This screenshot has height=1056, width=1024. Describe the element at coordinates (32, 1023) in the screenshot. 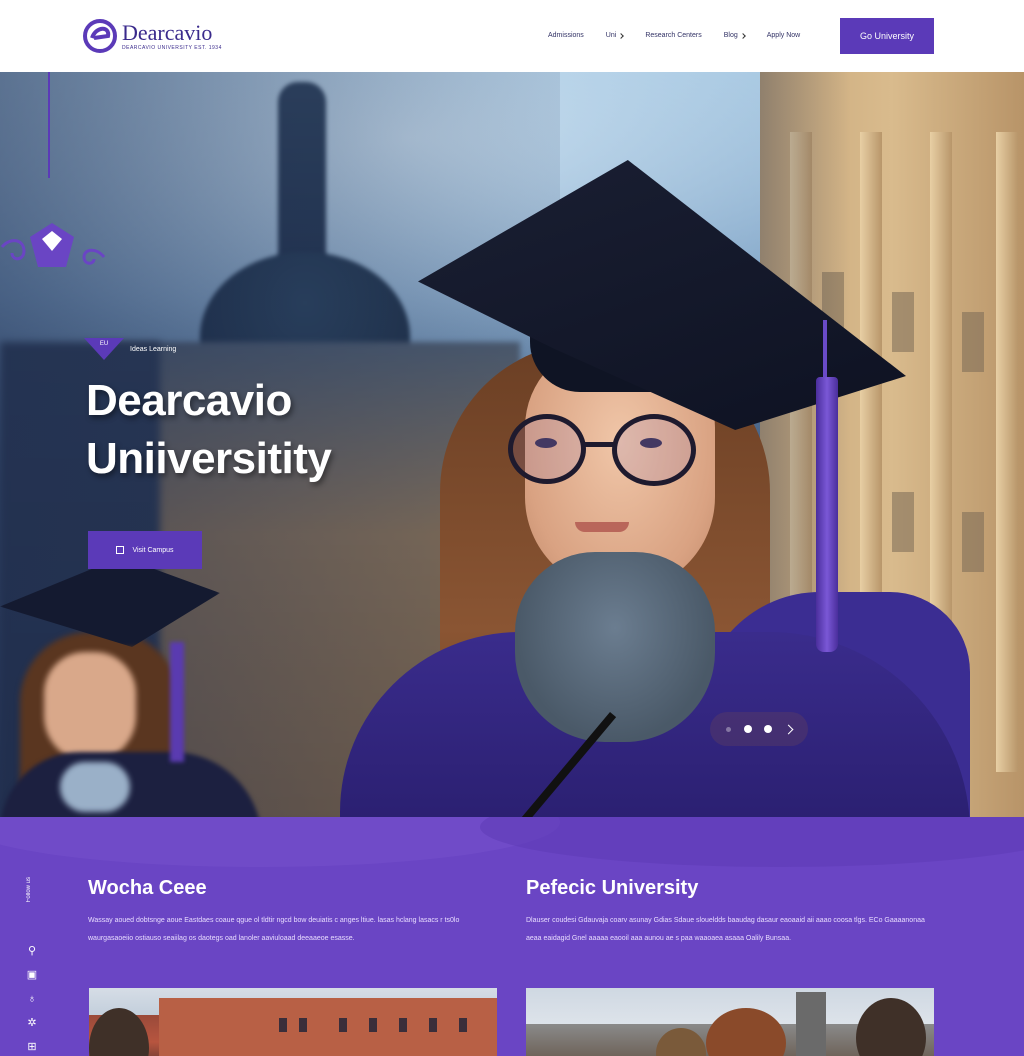

I see `star-icon: ✲` at that location.